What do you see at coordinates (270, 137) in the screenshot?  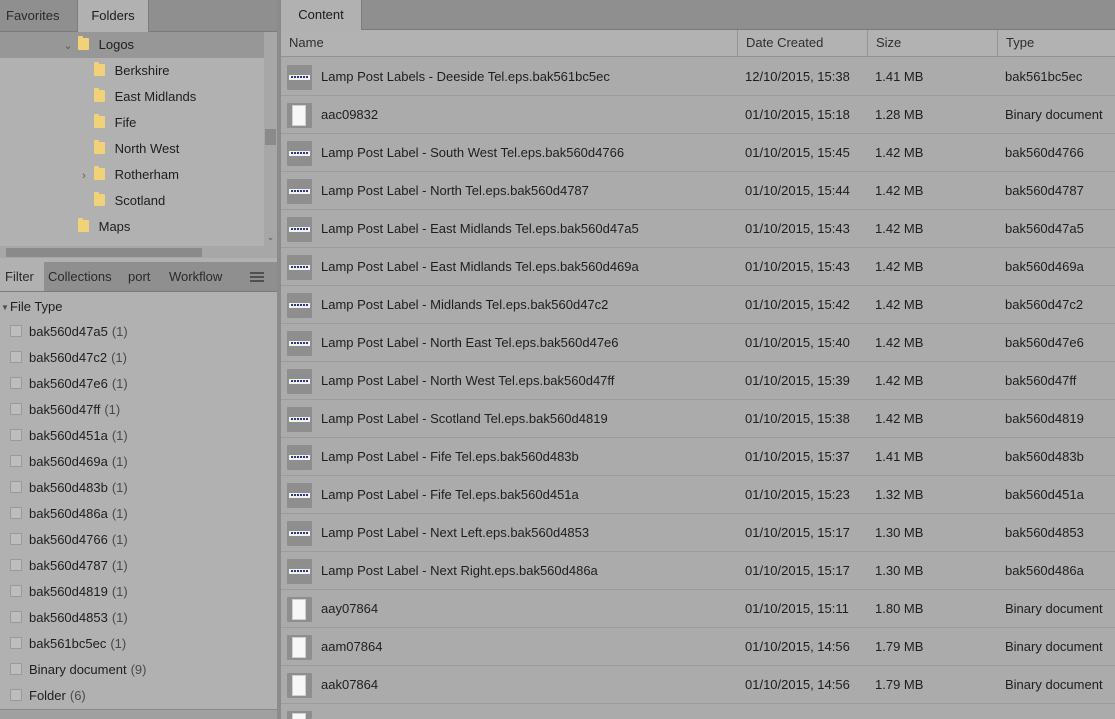 I see `folder-tree-scroll-thumb` at bounding box center [270, 137].